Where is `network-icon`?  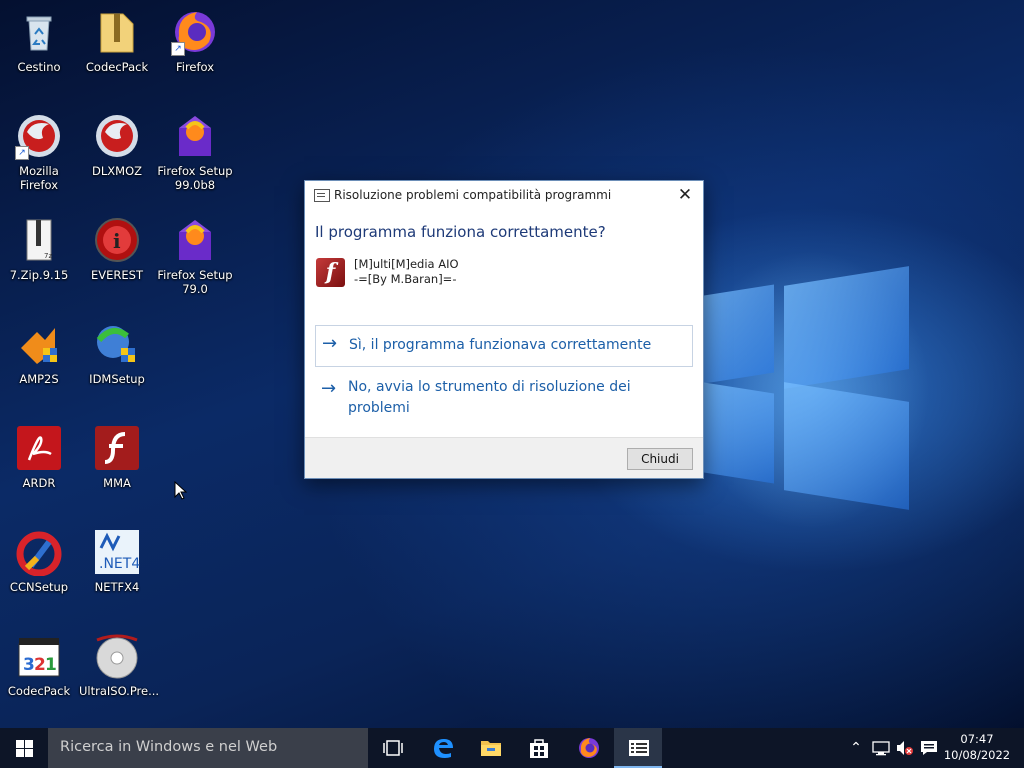 network-icon is located at coordinates (881, 748).